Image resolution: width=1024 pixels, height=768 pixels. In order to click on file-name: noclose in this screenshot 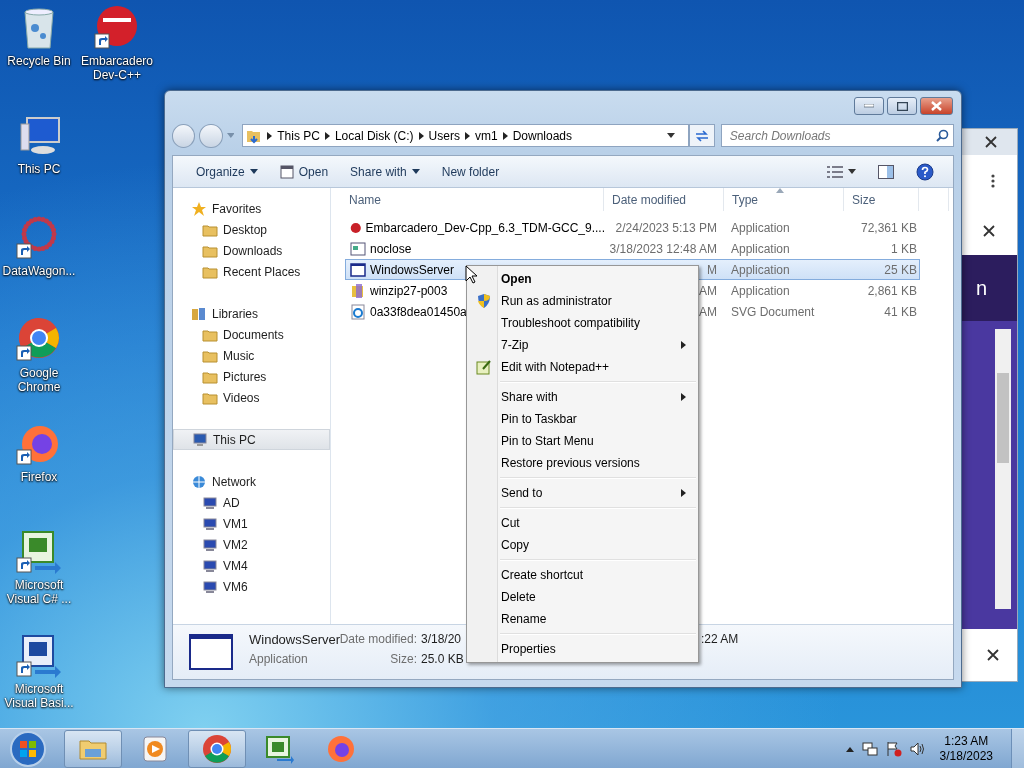, I will do `click(391, 248)`.